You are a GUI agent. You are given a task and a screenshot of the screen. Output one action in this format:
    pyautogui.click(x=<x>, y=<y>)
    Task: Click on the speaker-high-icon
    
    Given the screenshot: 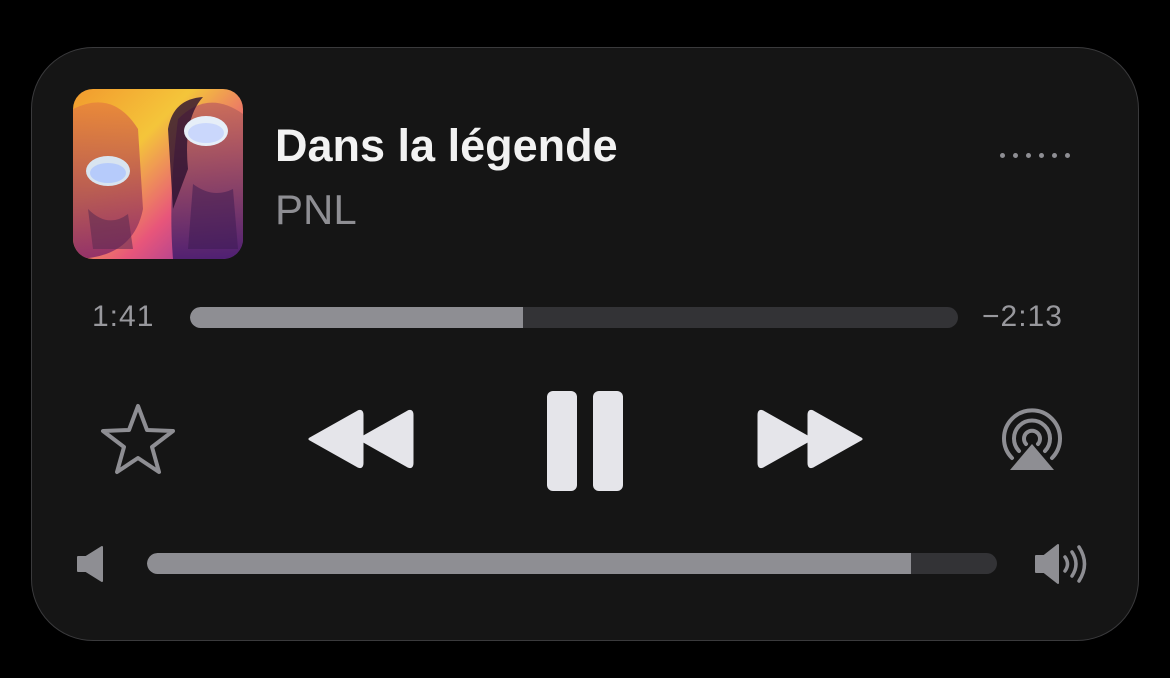 What is the action you would take?
    pyautogui.click(x=1064, y=564)
    